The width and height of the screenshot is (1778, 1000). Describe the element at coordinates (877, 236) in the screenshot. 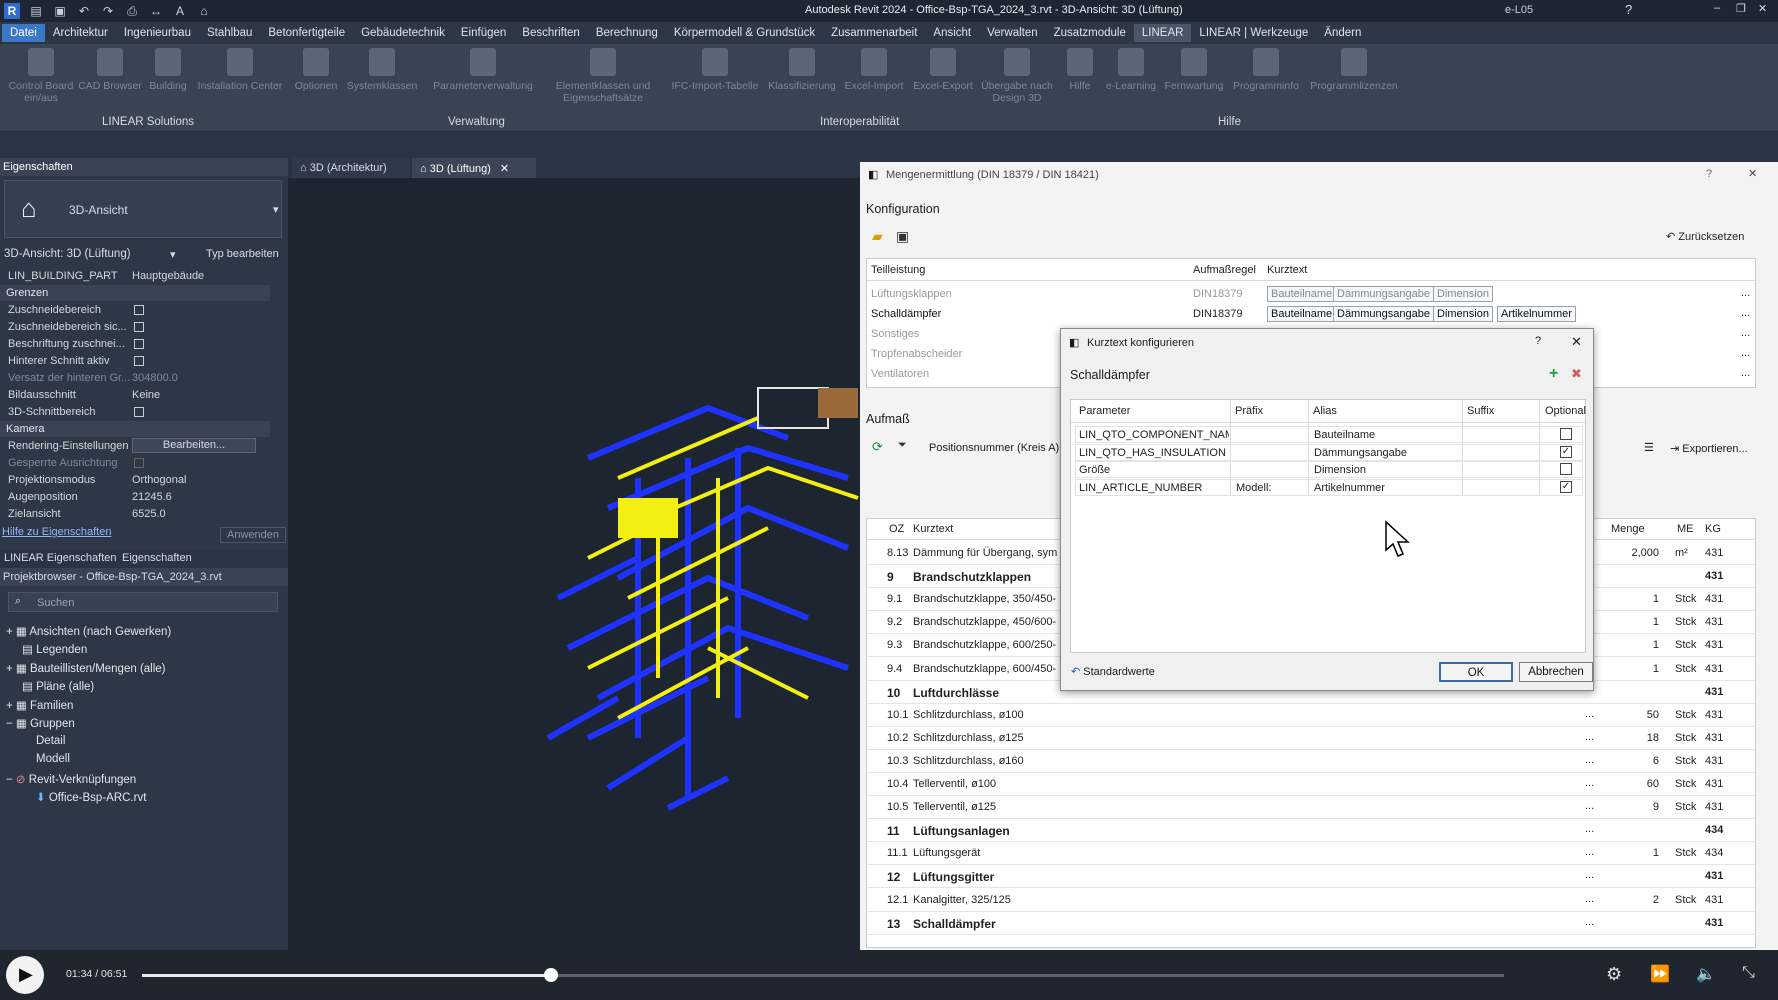

I see `folder-icon: ▰` at that location.